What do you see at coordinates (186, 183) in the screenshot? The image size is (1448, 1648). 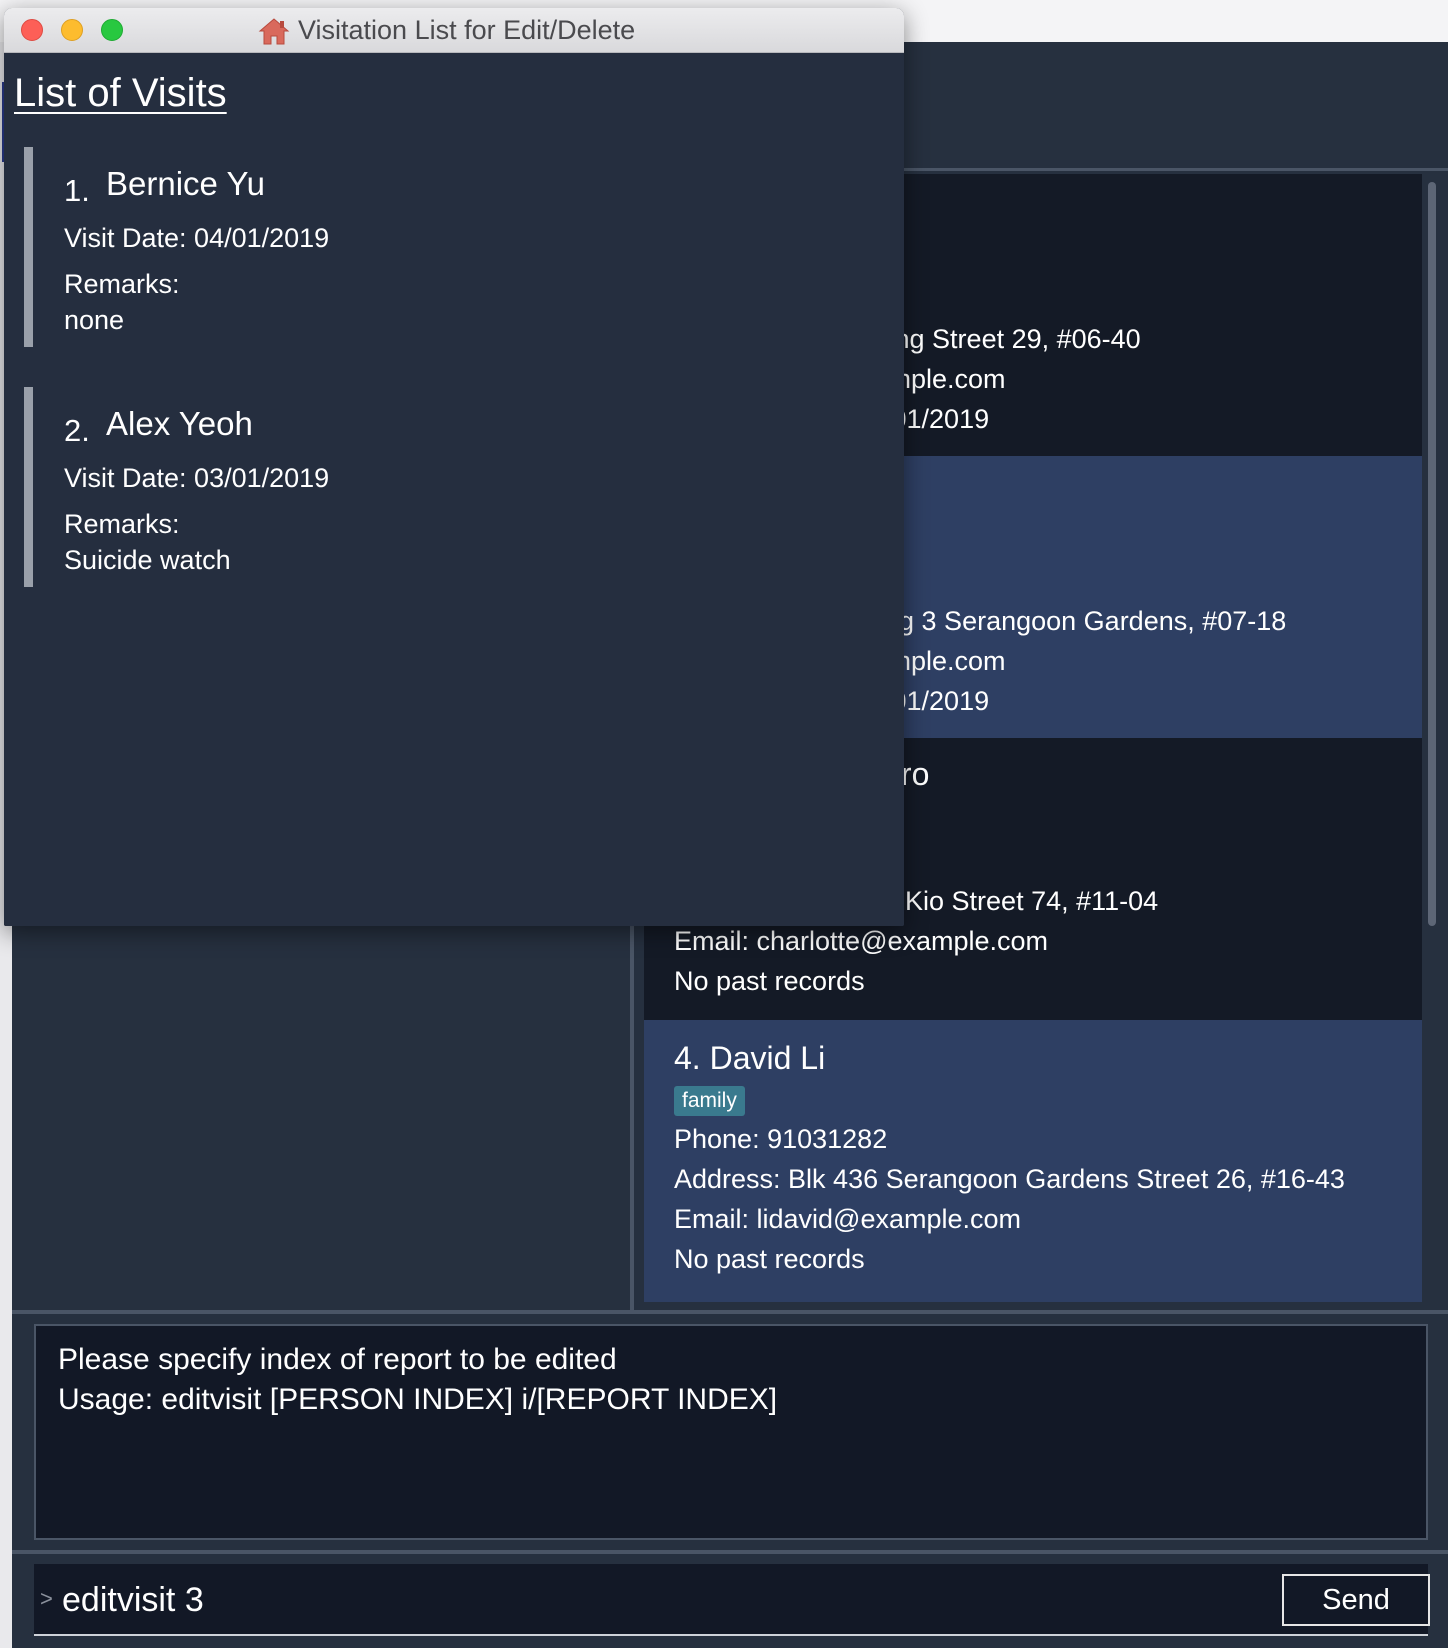 I see `visit-person-name: Bernice Yu` at bounding box center [186, 183].